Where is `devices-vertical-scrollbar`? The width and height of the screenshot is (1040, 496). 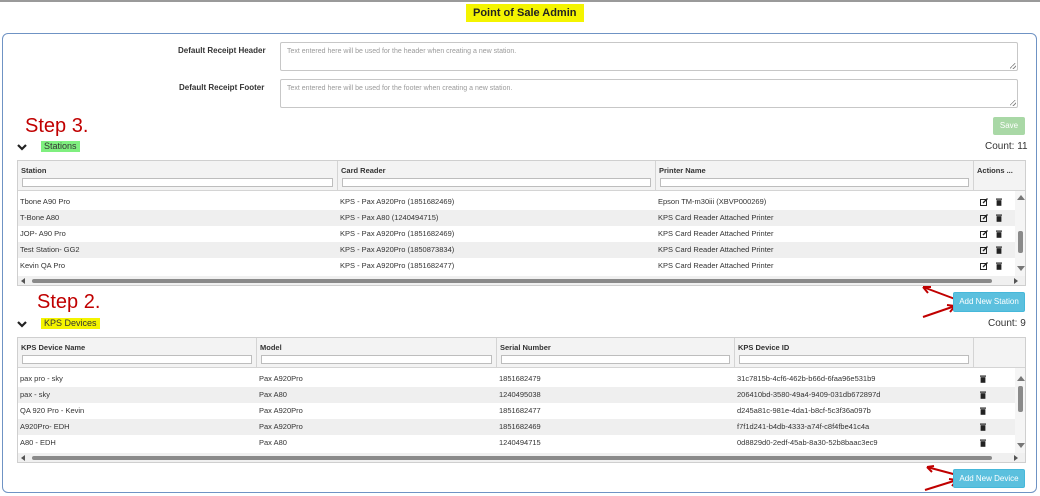
devices-vertical-scrollbar is located at coordinates (1020, 410).